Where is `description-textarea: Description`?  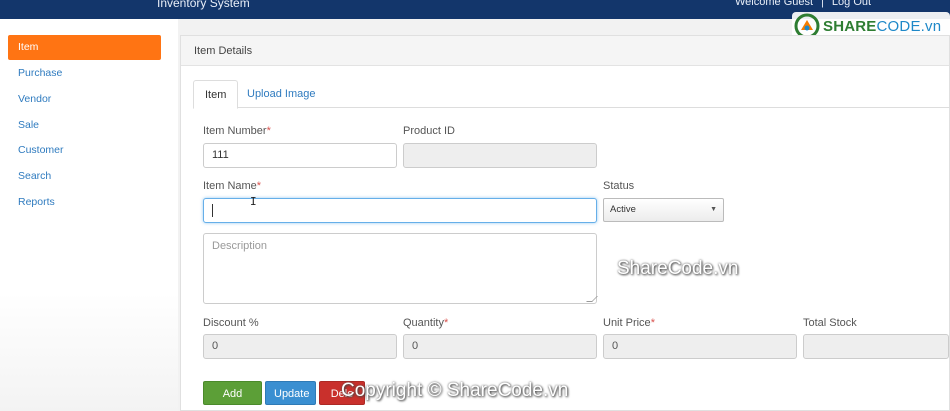 description-textarea: Description is located at coordinates (400, 268).